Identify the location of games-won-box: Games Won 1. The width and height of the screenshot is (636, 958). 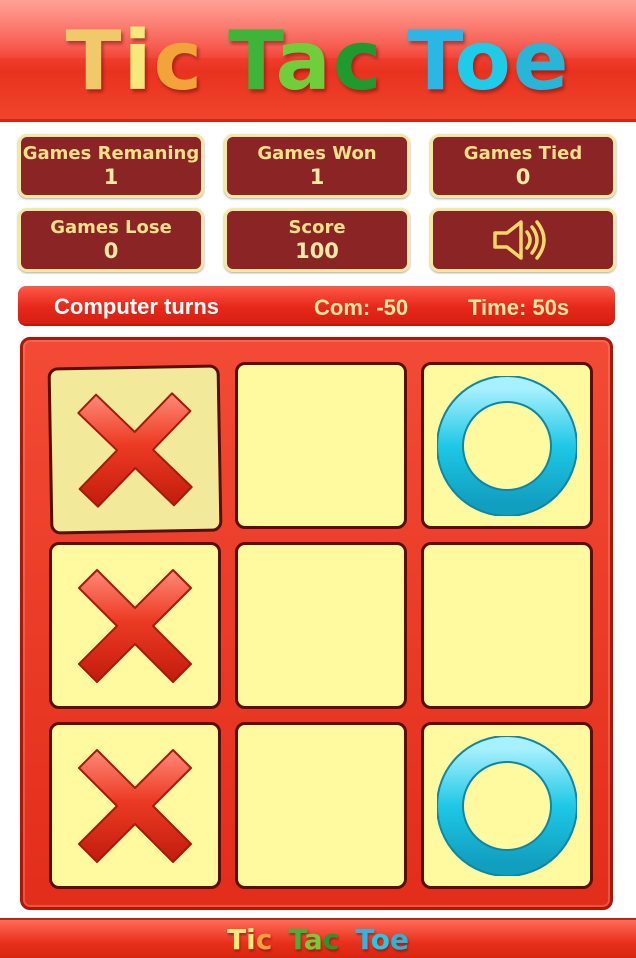
(317, 166).